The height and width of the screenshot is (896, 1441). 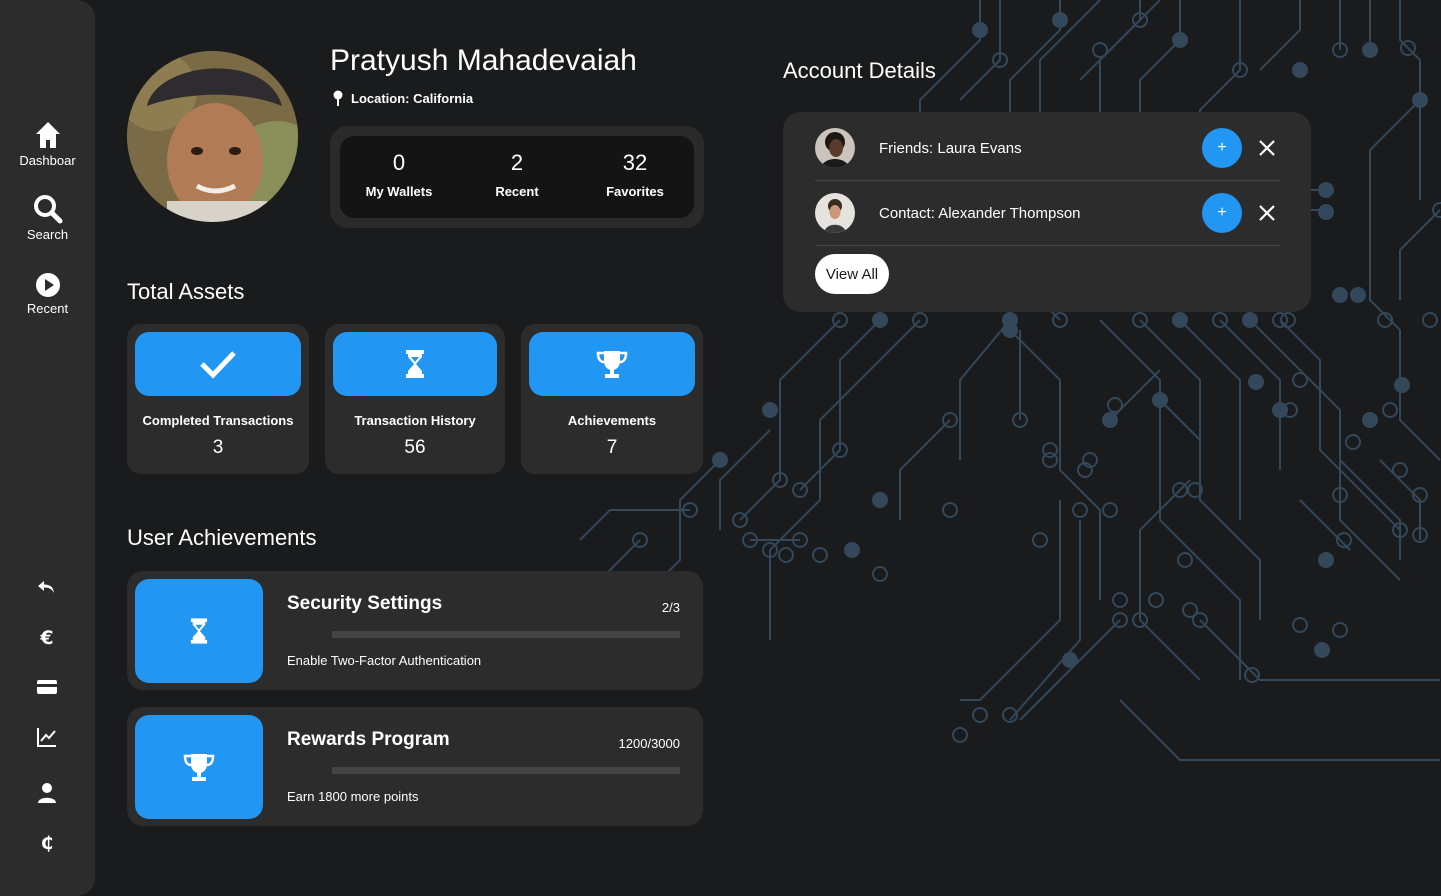 I want to click on profile-location: Location: California, so click(x=403, y=98).